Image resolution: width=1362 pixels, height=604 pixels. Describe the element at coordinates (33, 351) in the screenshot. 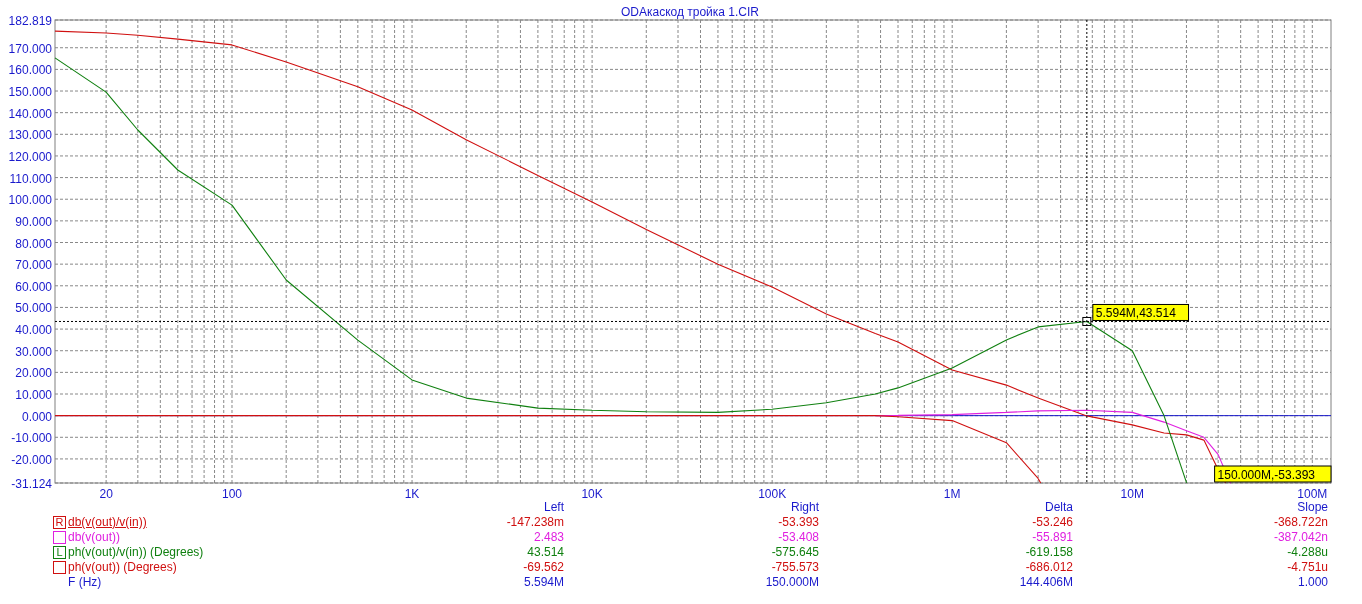

I see `y-tick-label: 30.000` at that location.